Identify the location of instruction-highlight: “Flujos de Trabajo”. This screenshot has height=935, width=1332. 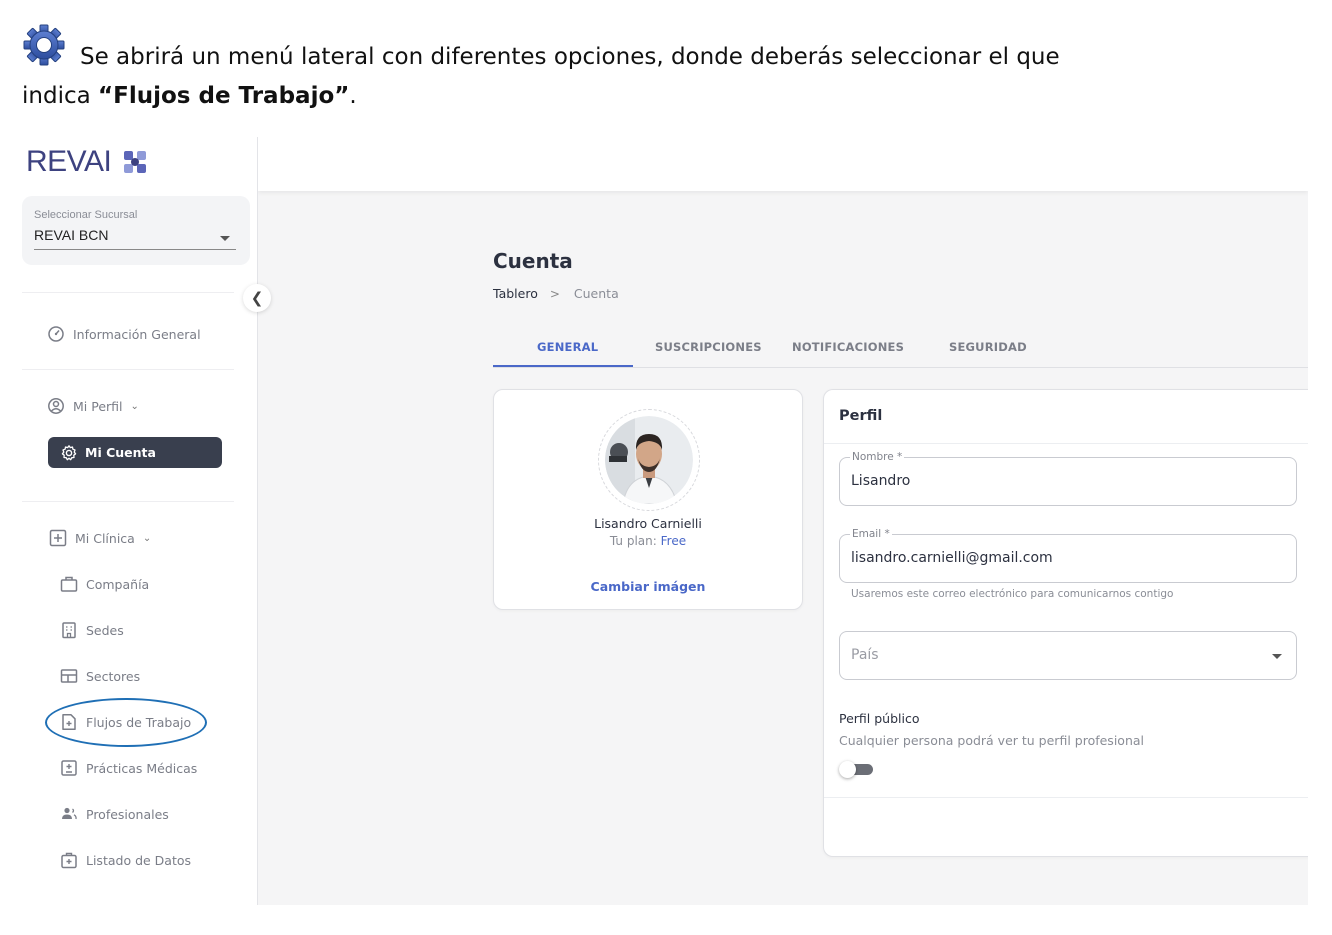
(224, 96).